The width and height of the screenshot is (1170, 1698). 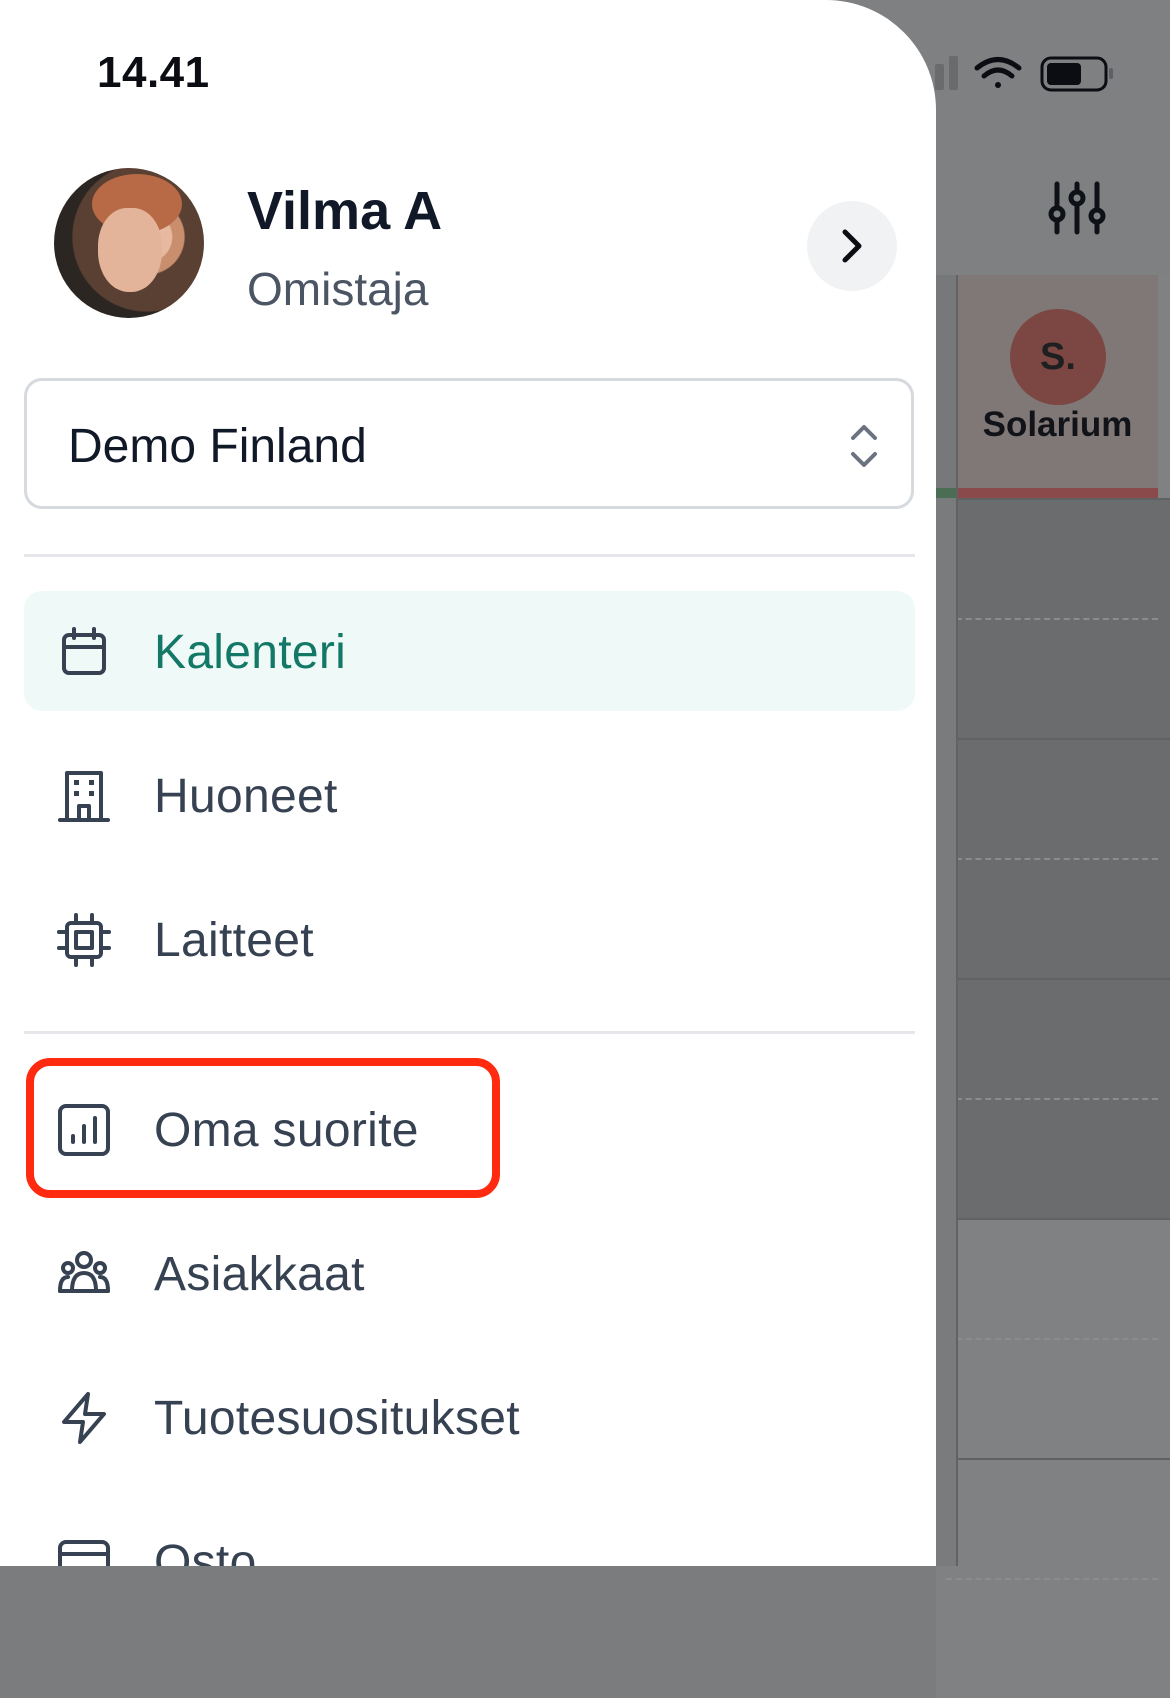 I want to click on card-icon, so click(x=84, y=1553).